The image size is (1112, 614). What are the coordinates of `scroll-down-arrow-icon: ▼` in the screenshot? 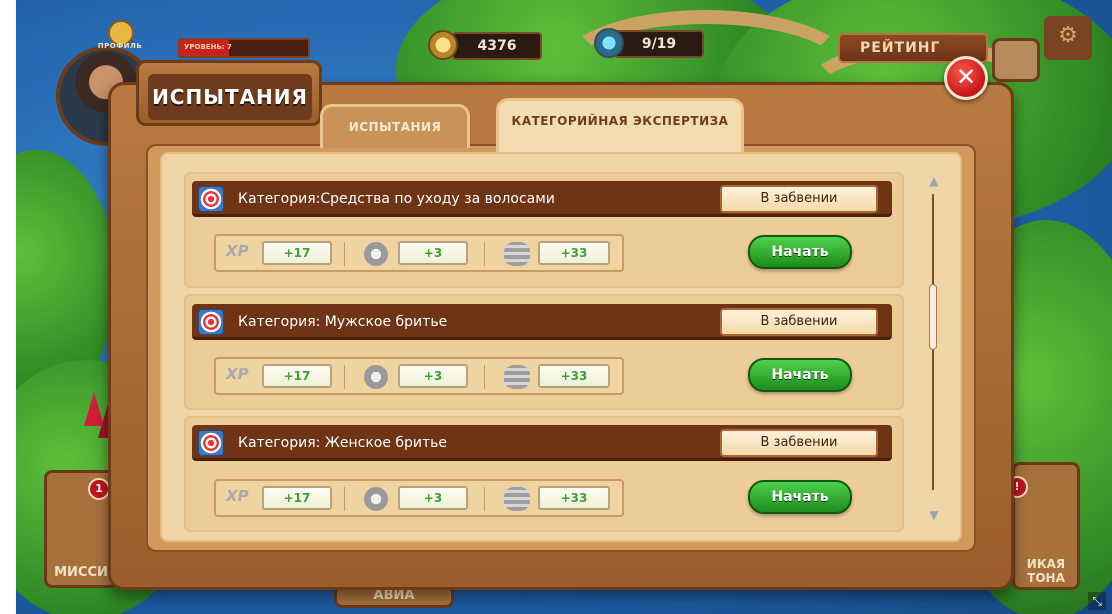 It's located at (934, 515).